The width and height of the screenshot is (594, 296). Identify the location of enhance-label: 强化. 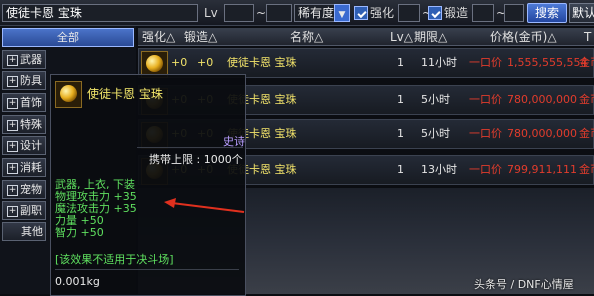
(382, 13).